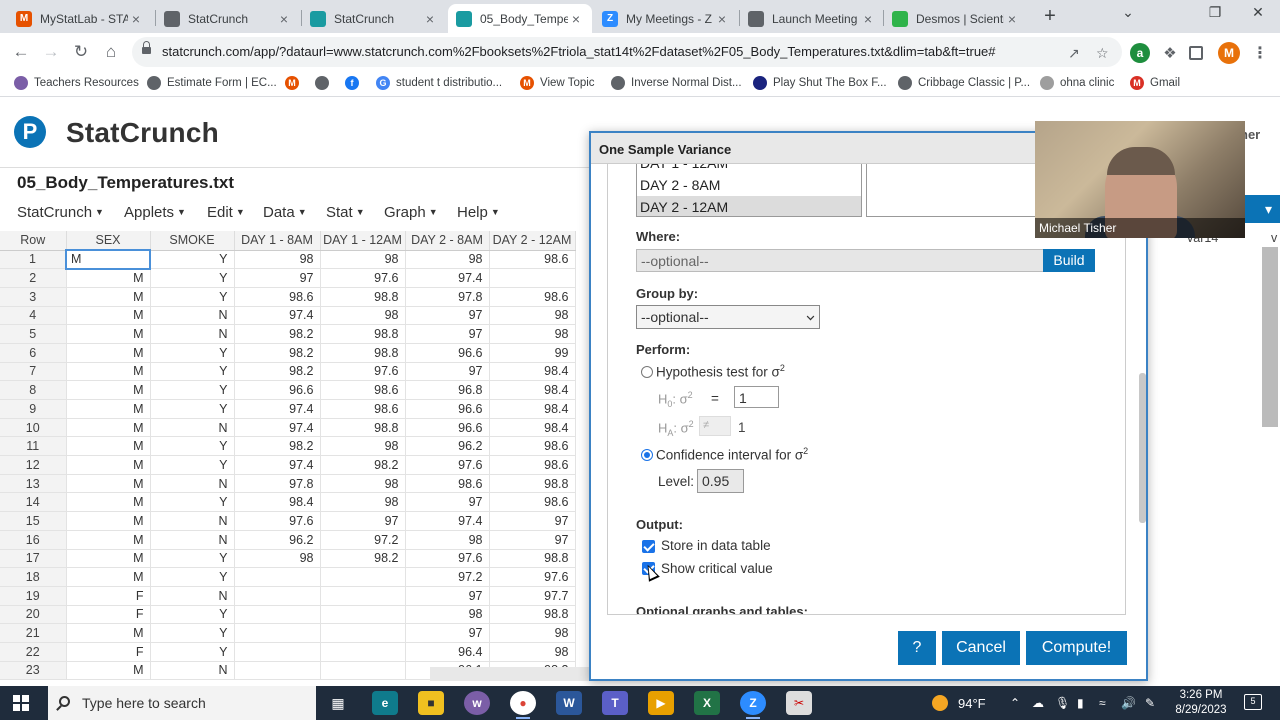  What do you see at coordinates (1253, 702) in the screenshot?
I see `notification-badge: 5` at bounding box center [1253, 702].